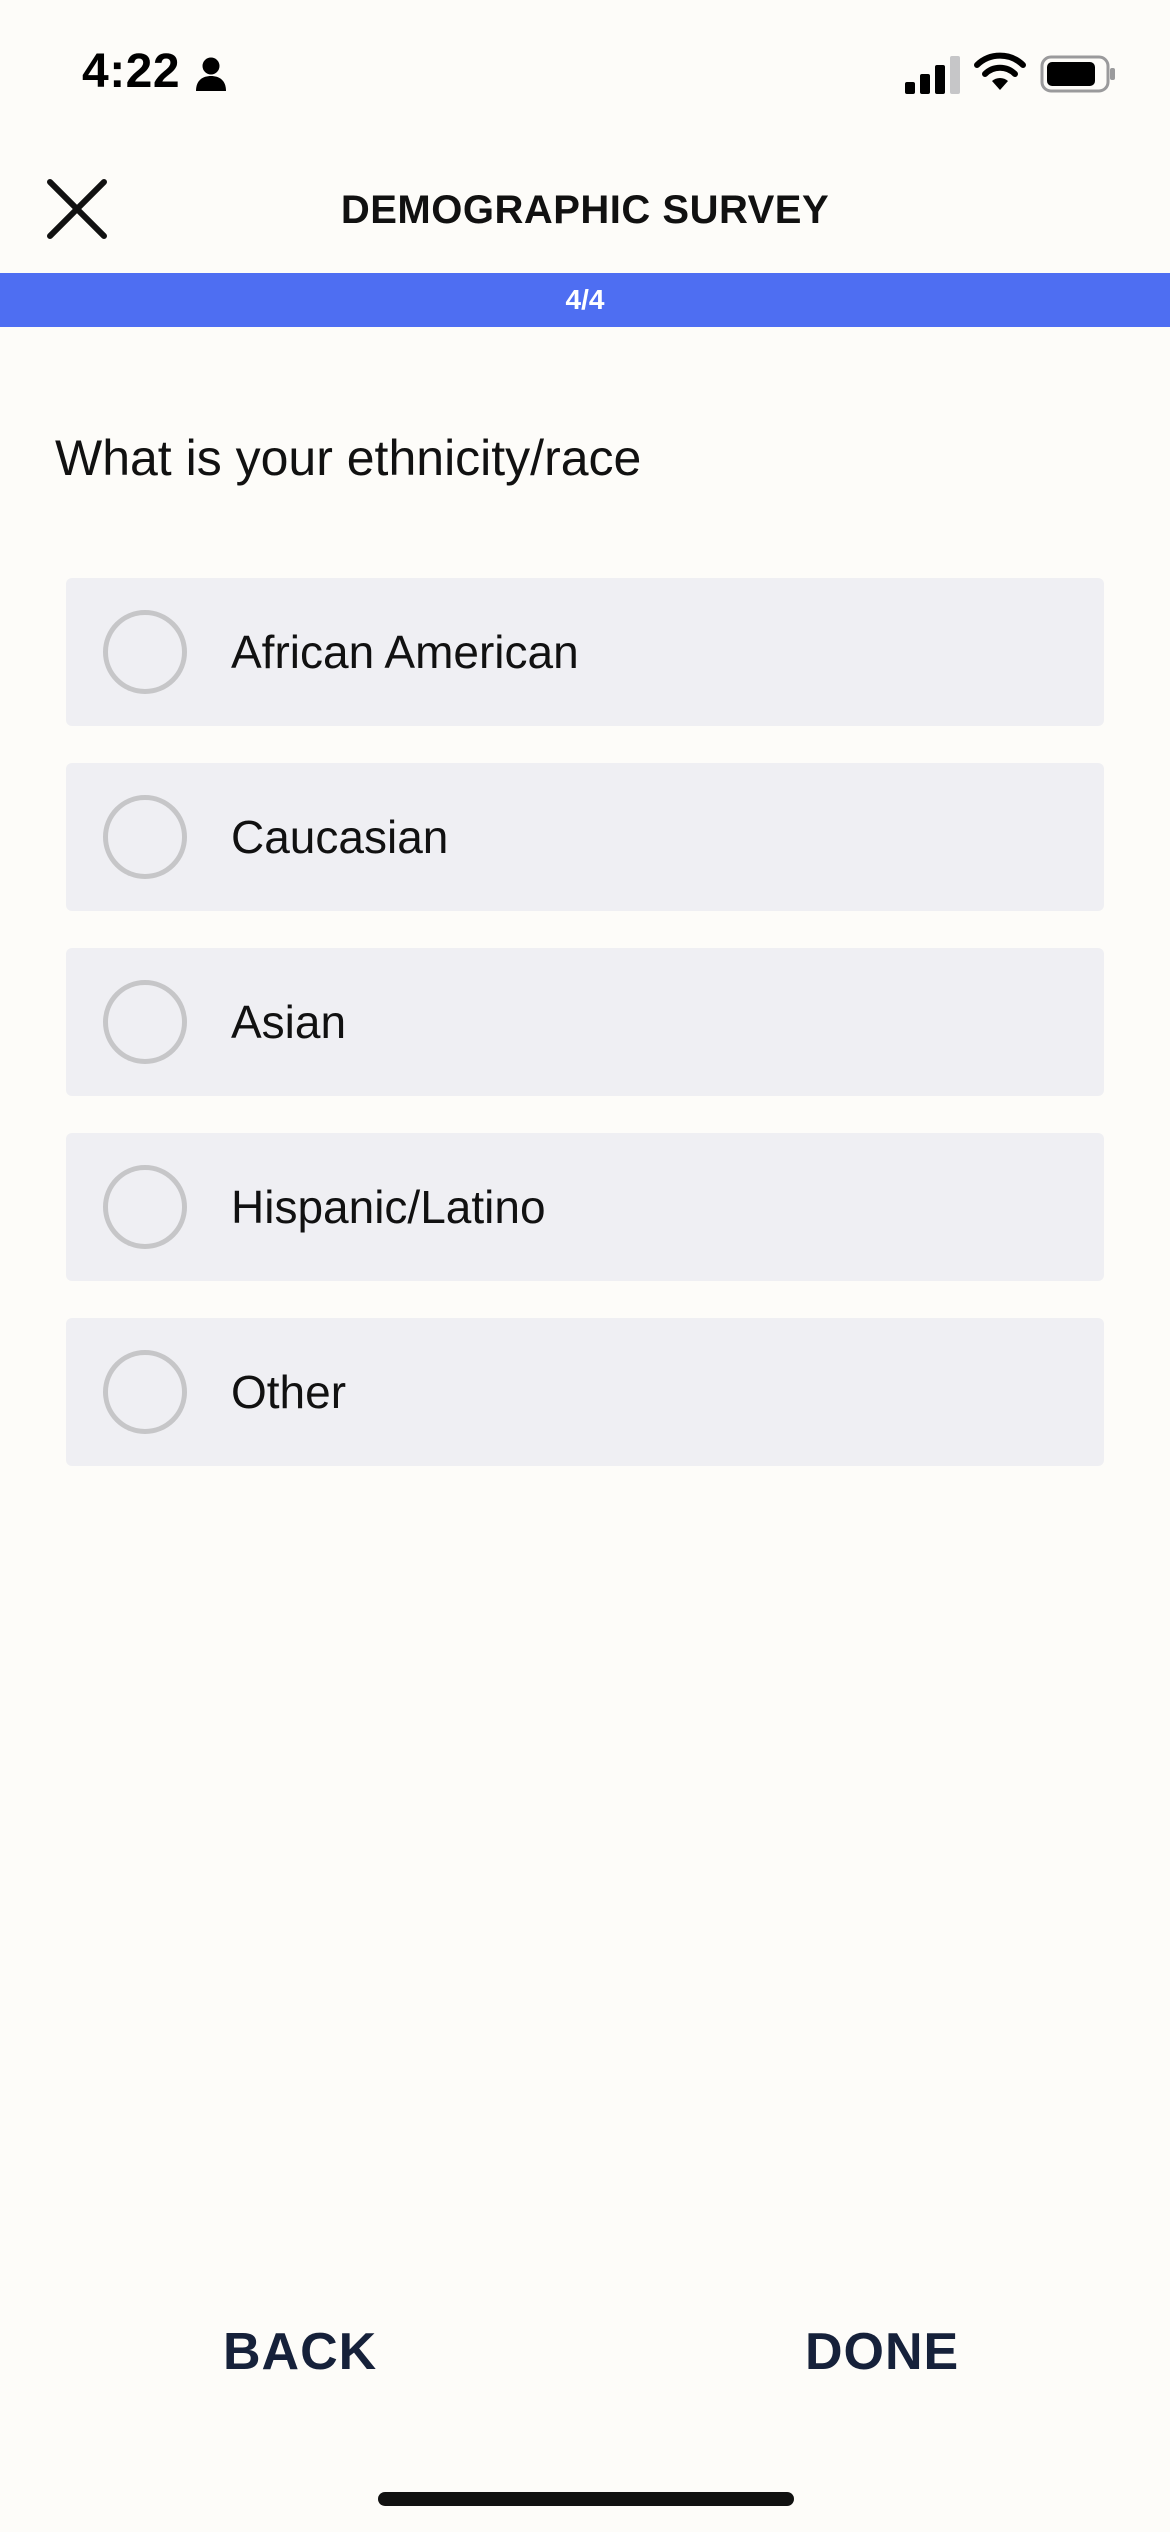 Image resolution: width=1170 pixels, height=2532 pixels. I want to click on status-time: 4:22, so click(131, 71).